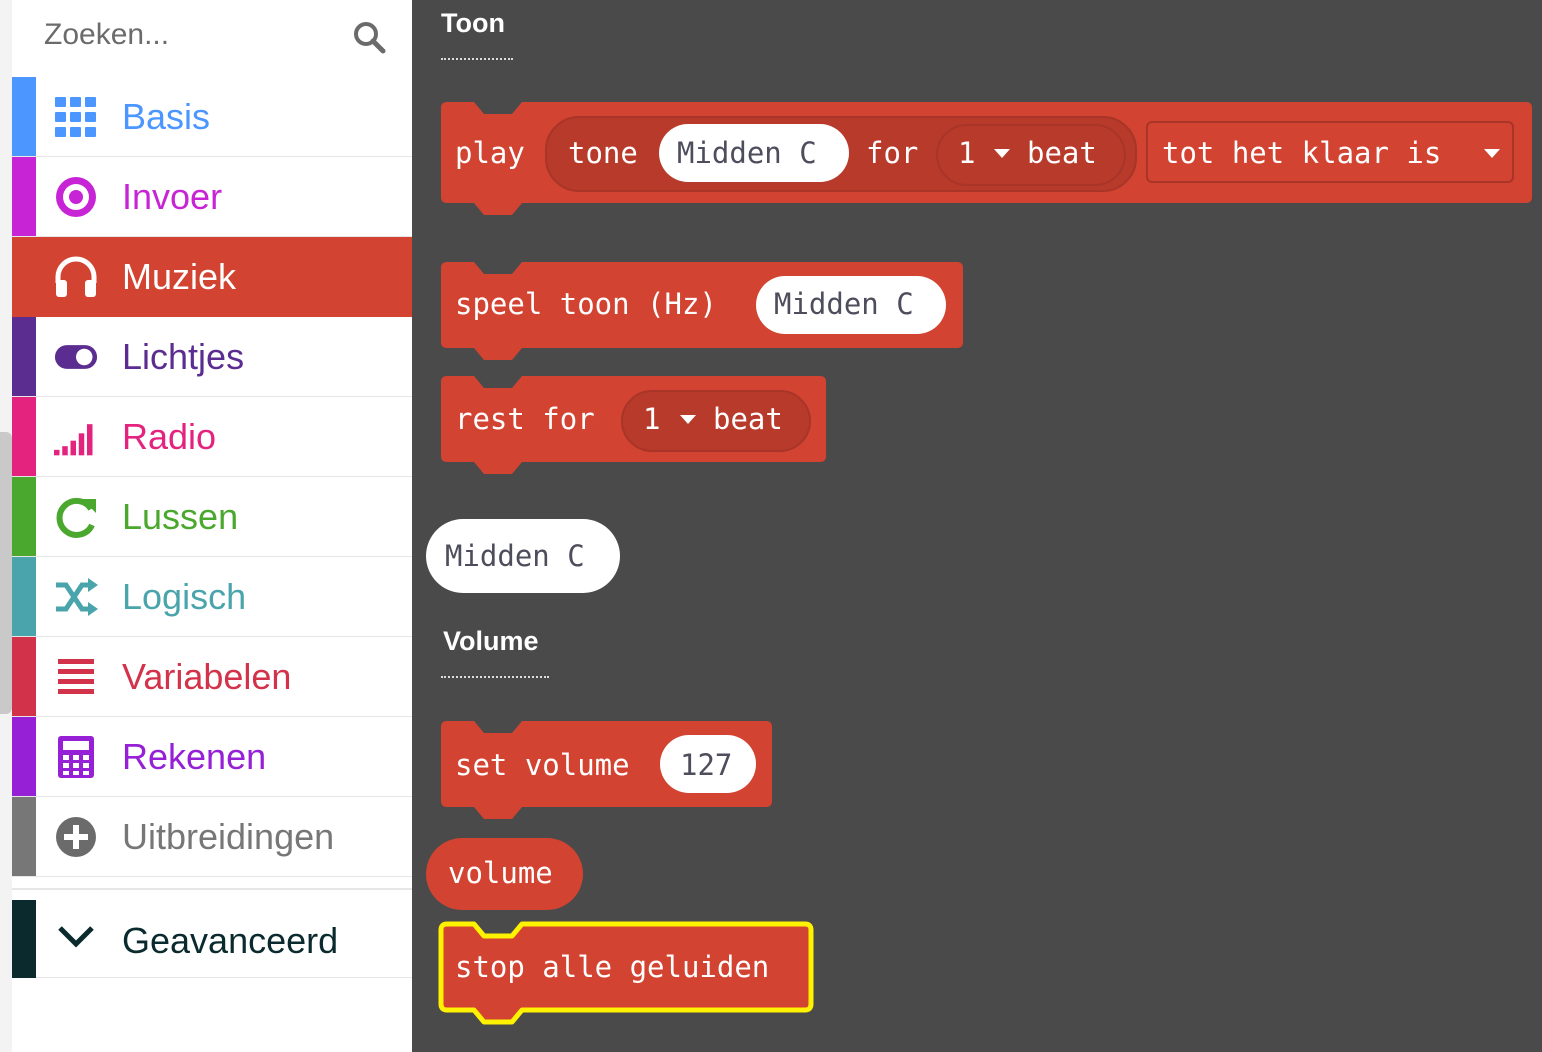 This screenshot has width=1542, height=1052. I want to click on toggle-icon, so click(76, 357).